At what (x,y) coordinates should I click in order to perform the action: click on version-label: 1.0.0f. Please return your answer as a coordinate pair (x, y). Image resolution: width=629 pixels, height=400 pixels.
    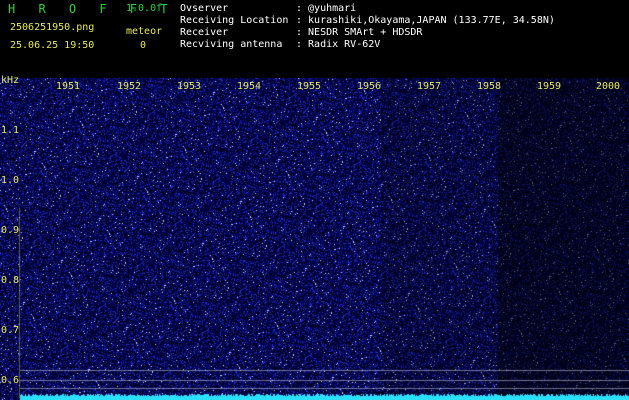
    Looking at the image, I should click on (144, 8).